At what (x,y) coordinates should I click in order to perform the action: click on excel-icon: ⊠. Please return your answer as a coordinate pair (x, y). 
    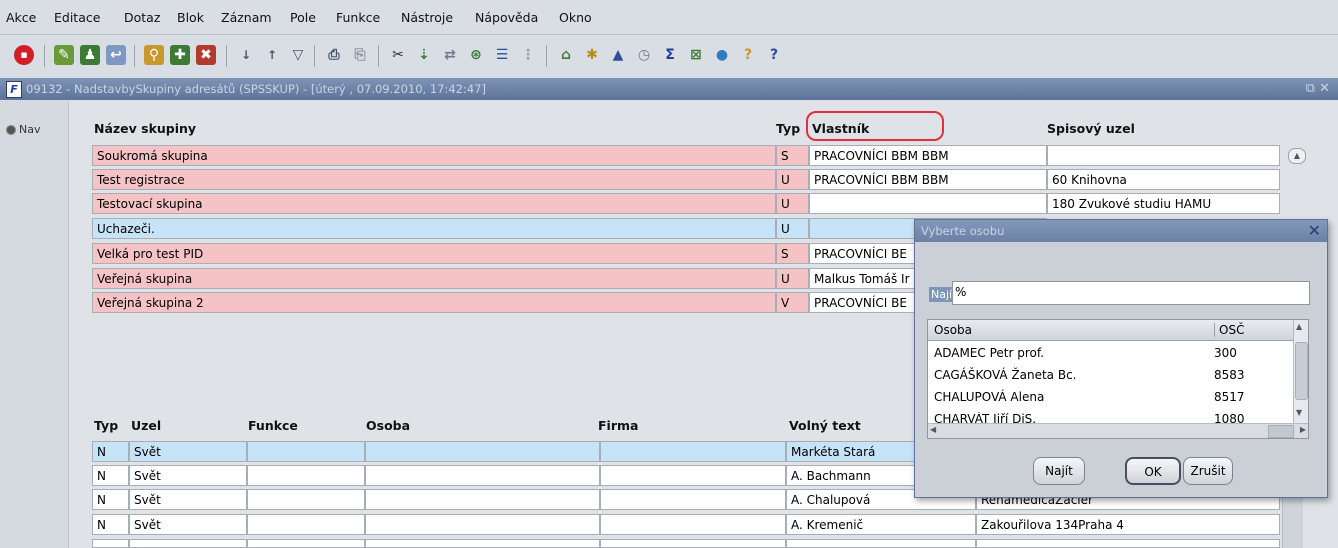
    Looking at the image, I should click on (696, 55).